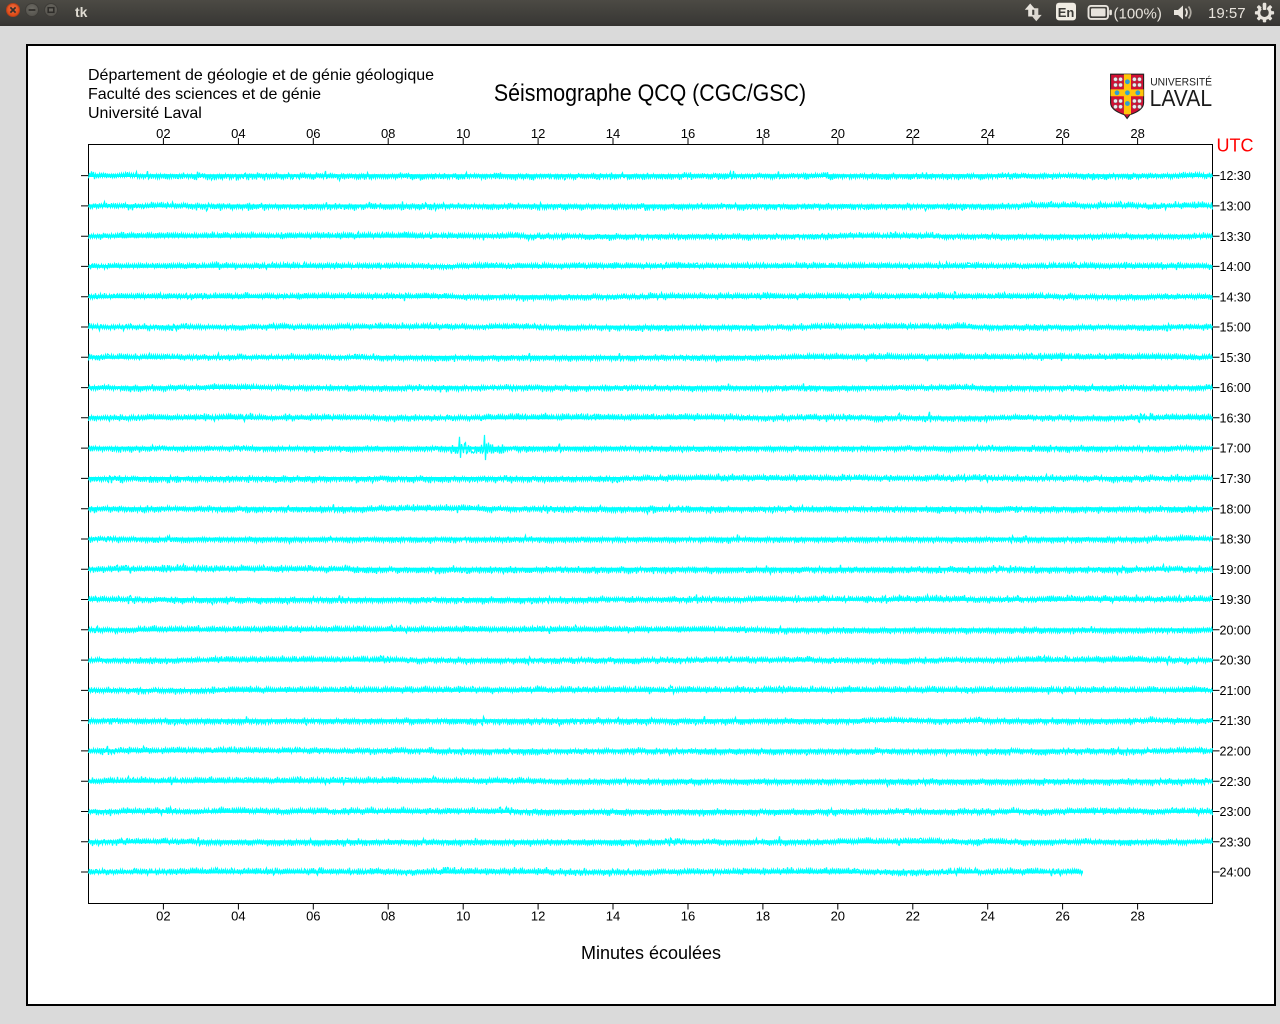 This screenshot has height=1024, width=1280. Describe the element at coordinates (1181, 98) in the screenshot. I see `svg-text: LAVAL` at that location.